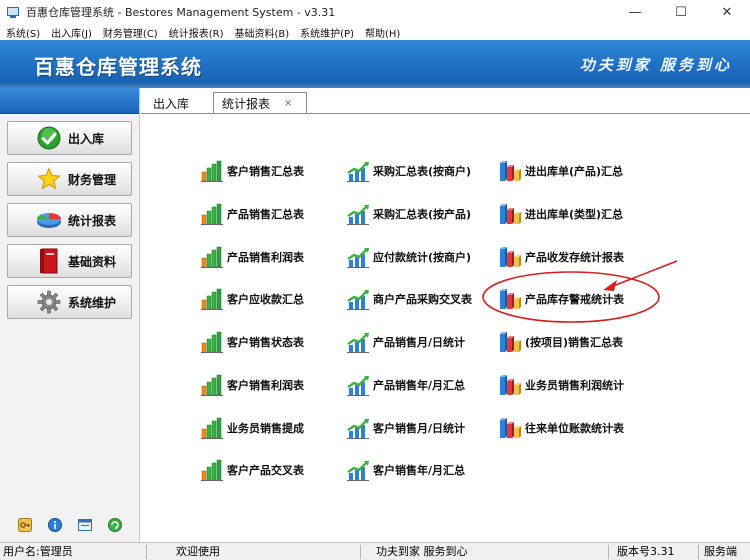 The width and height of the screenshot is (750, 560). What do you see at coordinates (130, 32) in the screenshot?
I see `menu-finance: 财务管理(C)` at bounding box center [130, 32].